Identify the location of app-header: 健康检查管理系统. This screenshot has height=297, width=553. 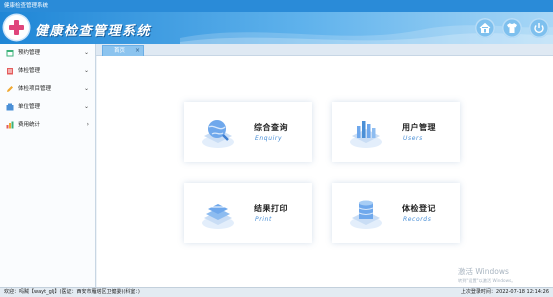
(276, 28).